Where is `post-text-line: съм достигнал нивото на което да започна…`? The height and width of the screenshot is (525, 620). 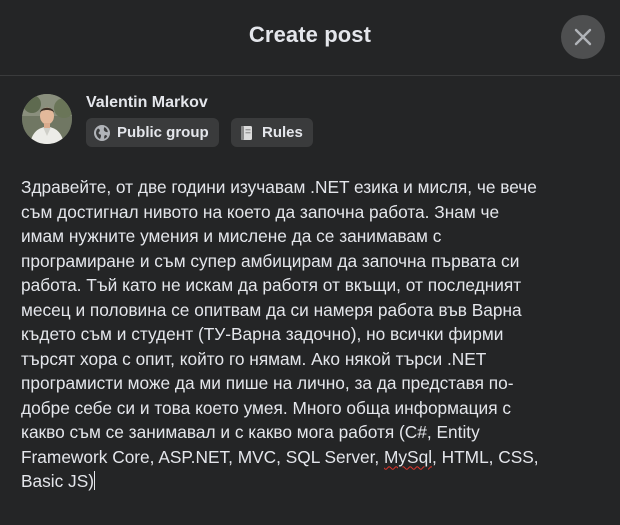 post-text-line: съм достигнал нивото на което да започна… is located at coordinates (260, 211).